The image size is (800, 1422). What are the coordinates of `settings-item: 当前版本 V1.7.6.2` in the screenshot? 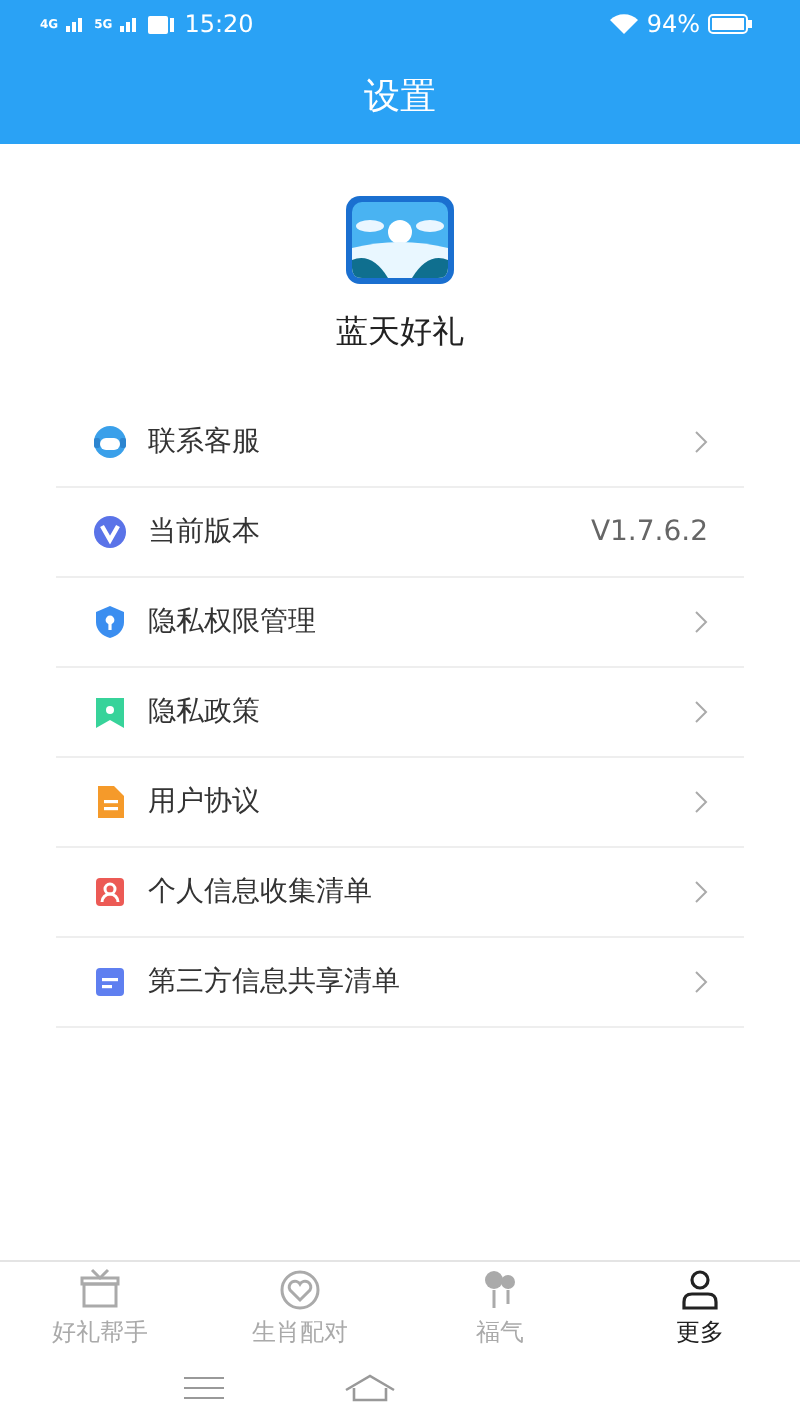 It's located at (400, 533).